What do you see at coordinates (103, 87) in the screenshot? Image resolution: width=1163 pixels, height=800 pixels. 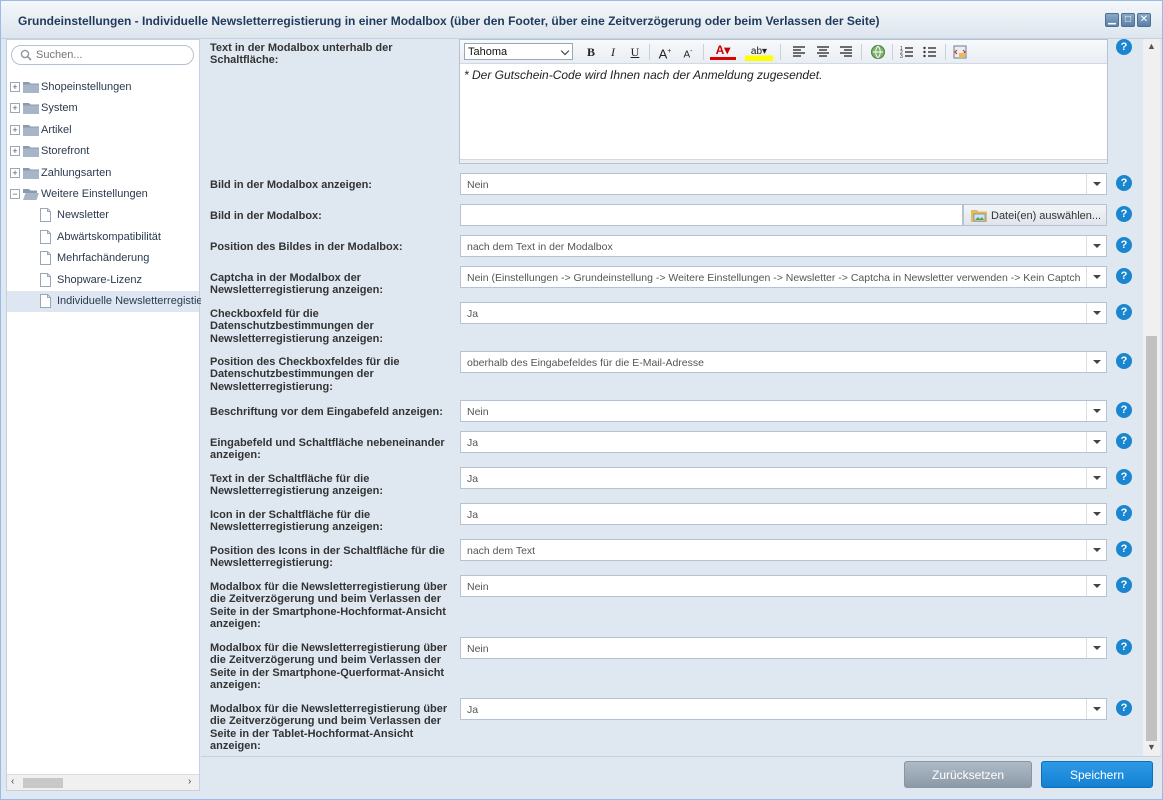 I see `tree-item-shopeinstellungen: + Shopeinstellungen` at bounding box center [103, 87].